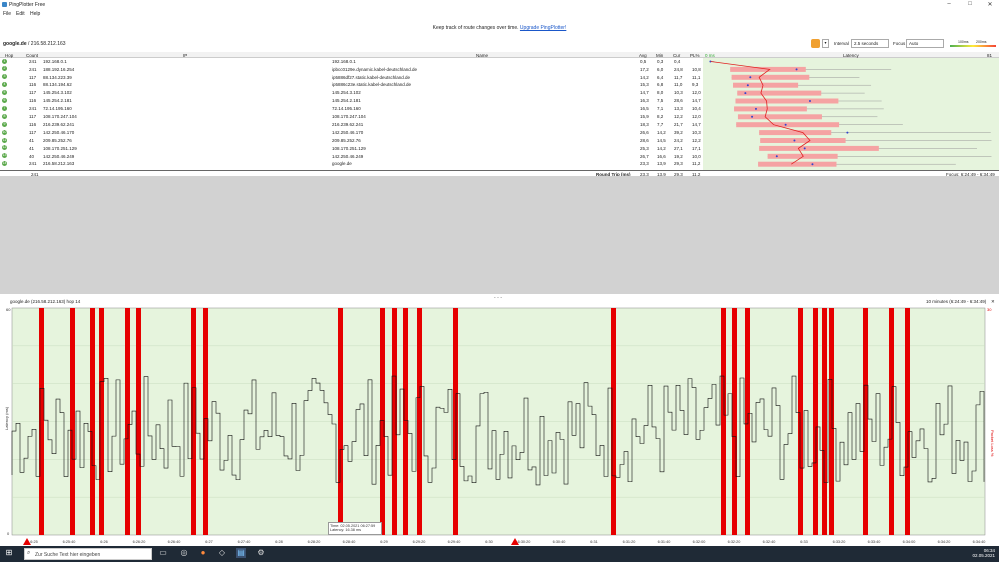 This screenshot has width=999, height=562. I want to click on cell-pl: 10,8, so click(696, 69).